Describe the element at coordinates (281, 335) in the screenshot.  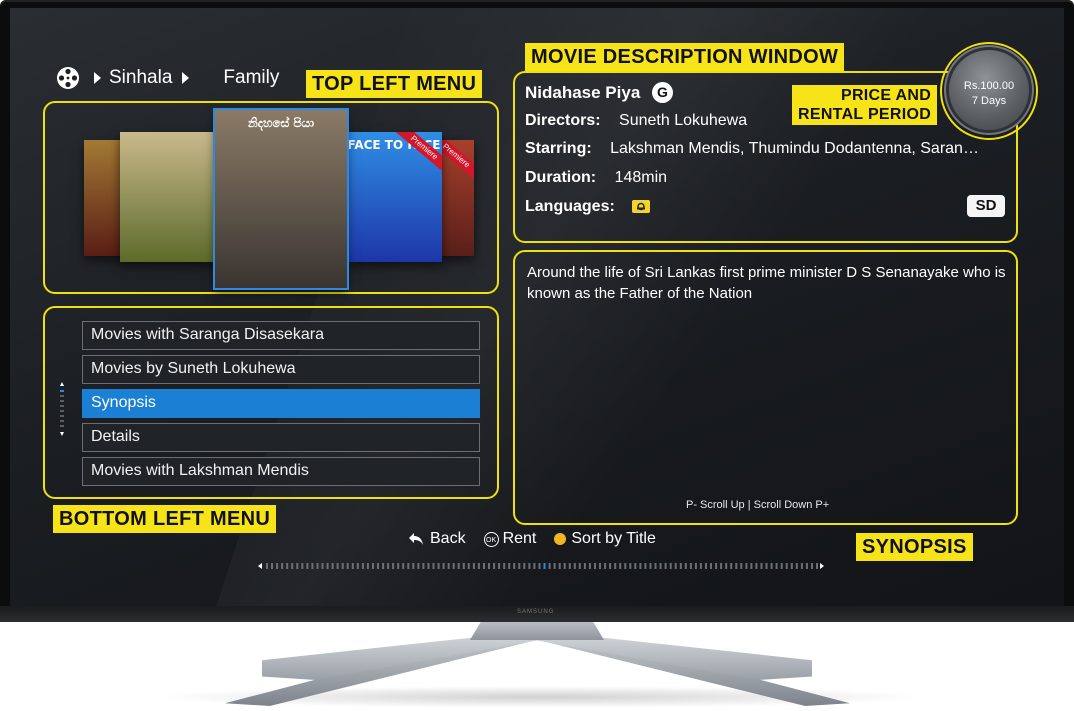
I see `menu-item: Movies with Saranga Disasekara` at that location.